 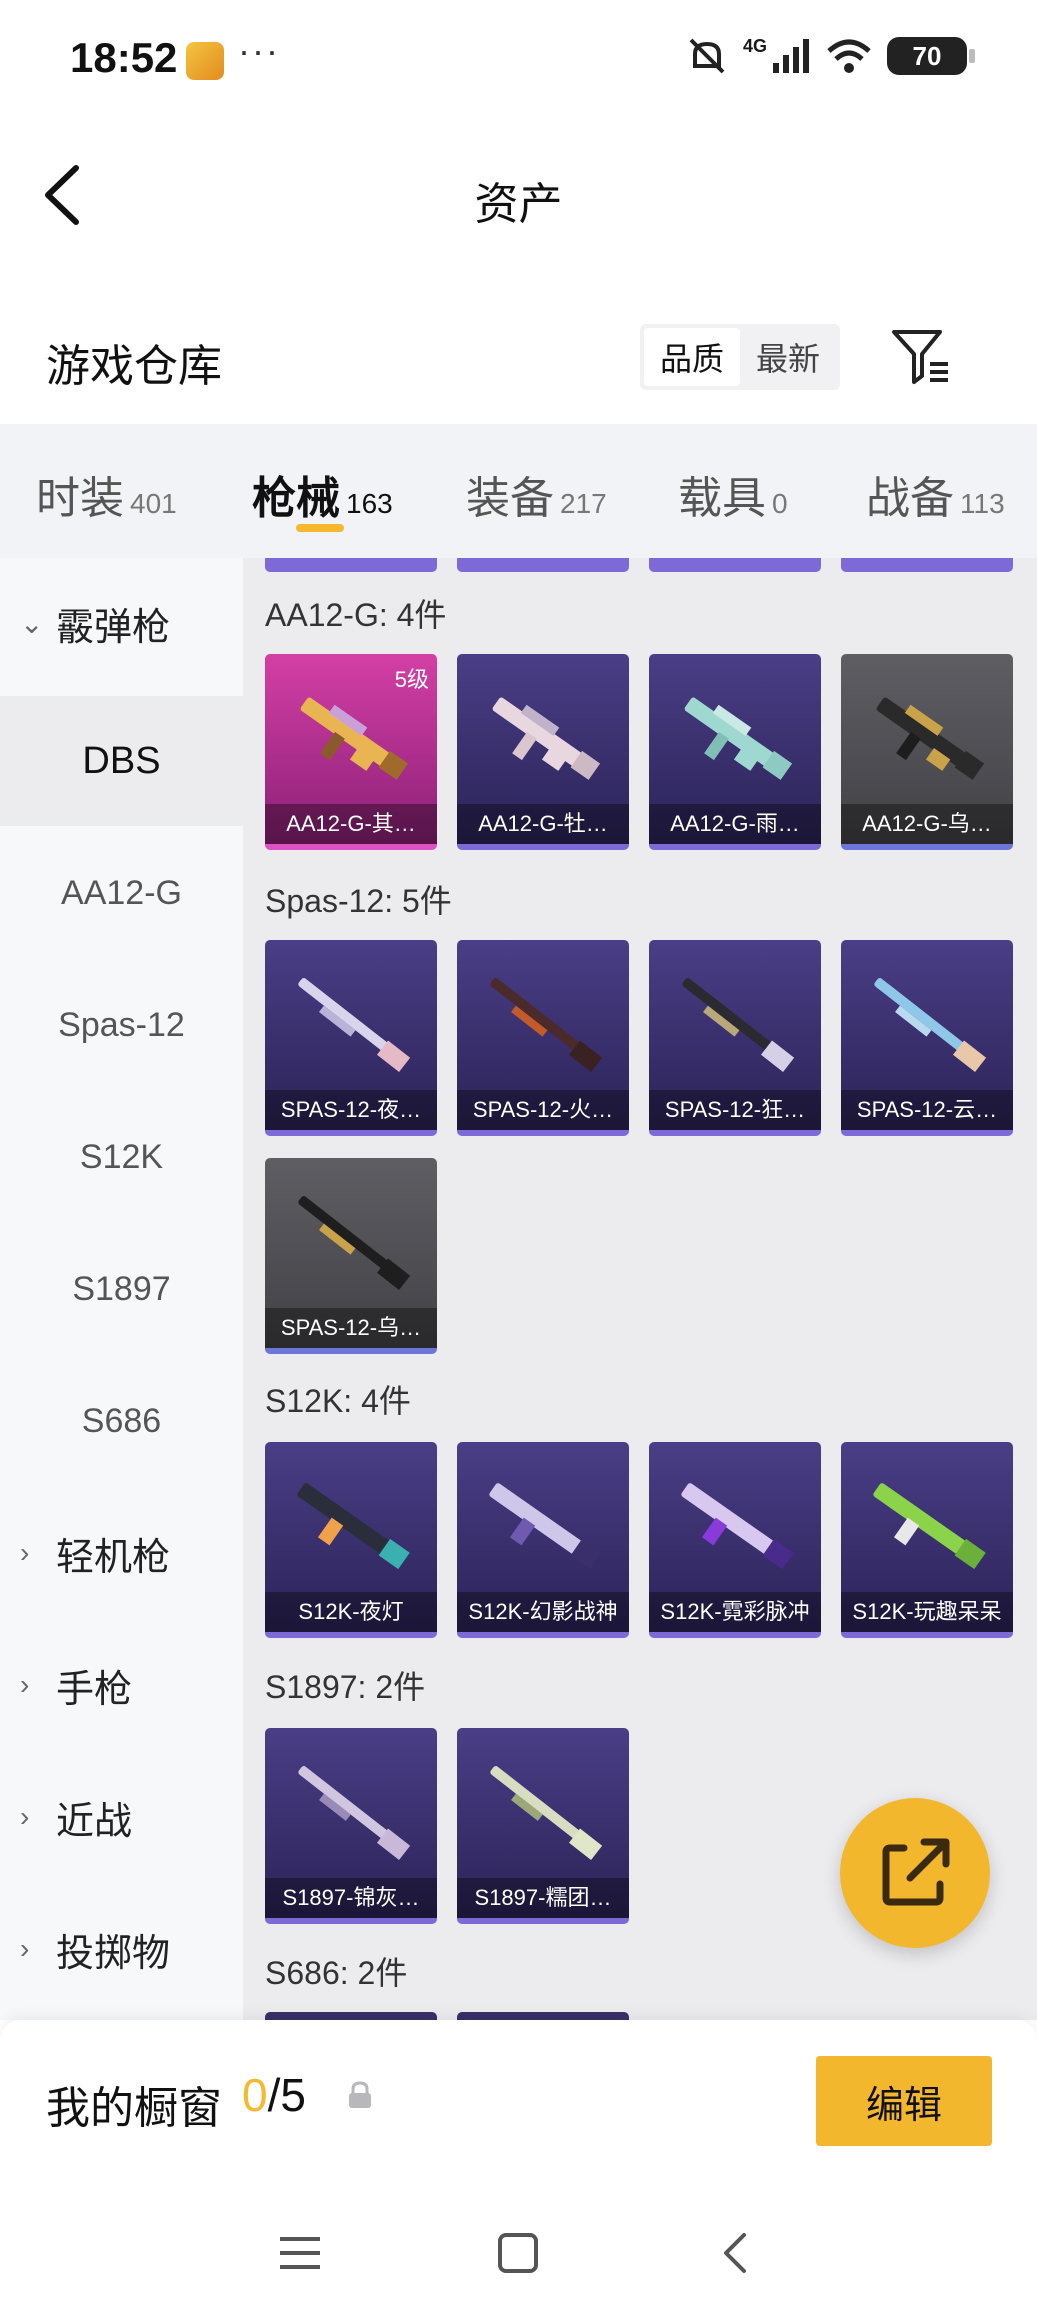 I want to click on status-time: 18:52, so click(x=124, y=57).